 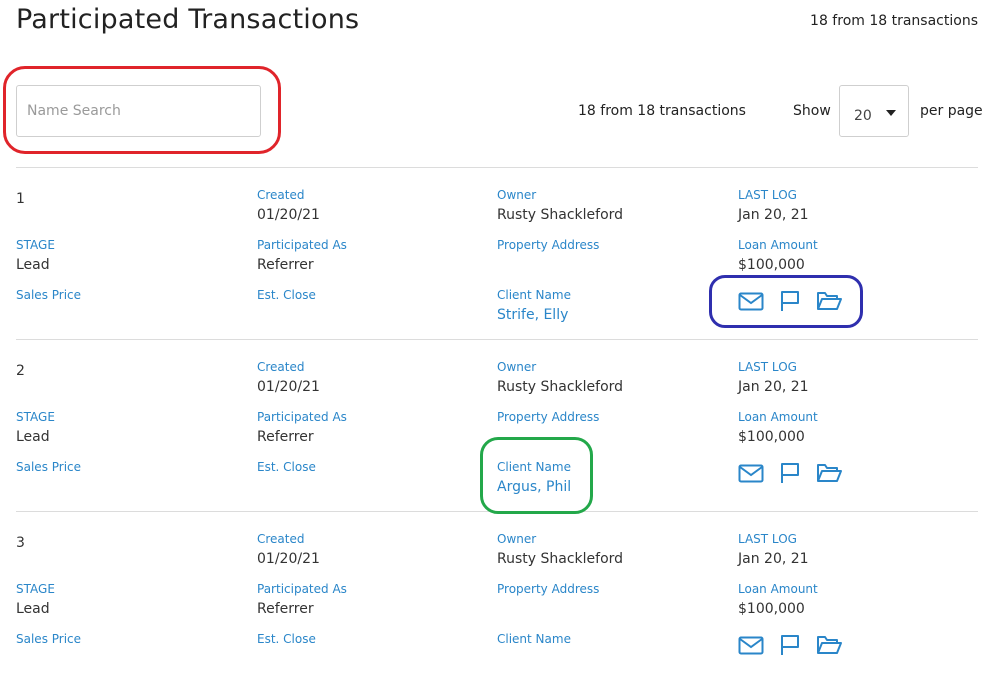 I want to click on transaction-count-top: 18 from 18 transactions, so click(x=894, y=21).